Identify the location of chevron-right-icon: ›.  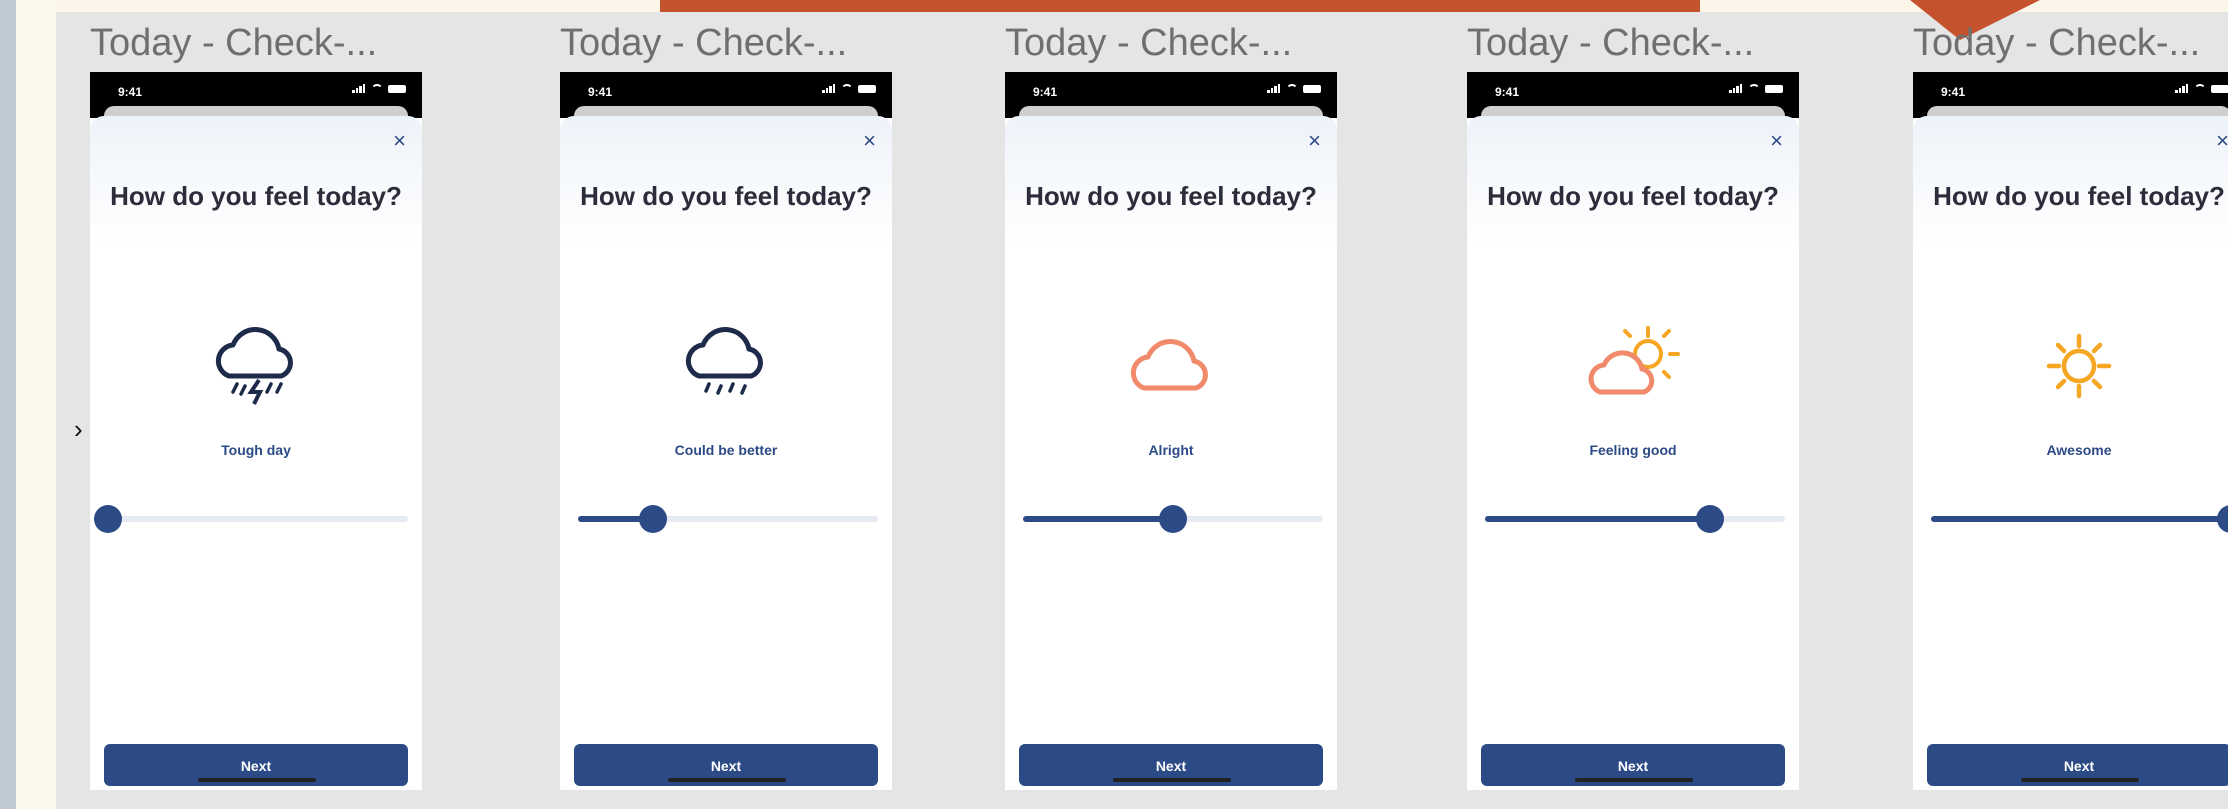
(78, 429).